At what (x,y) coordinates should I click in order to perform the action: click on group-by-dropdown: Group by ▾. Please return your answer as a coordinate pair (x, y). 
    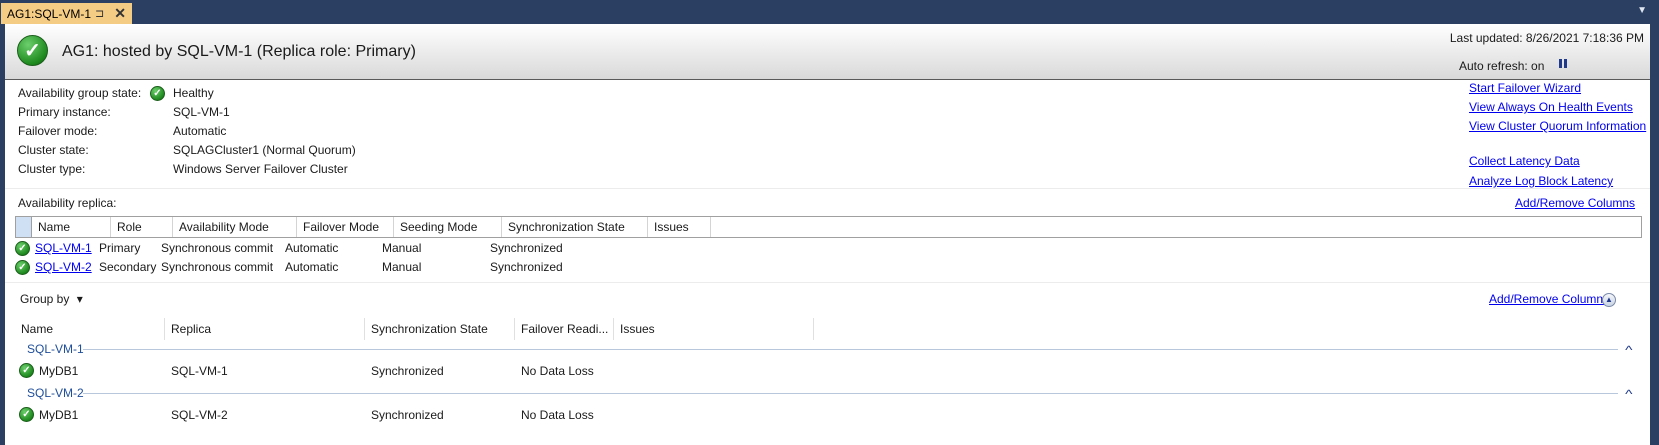
    Looking at the image, I should click on (51, 299).